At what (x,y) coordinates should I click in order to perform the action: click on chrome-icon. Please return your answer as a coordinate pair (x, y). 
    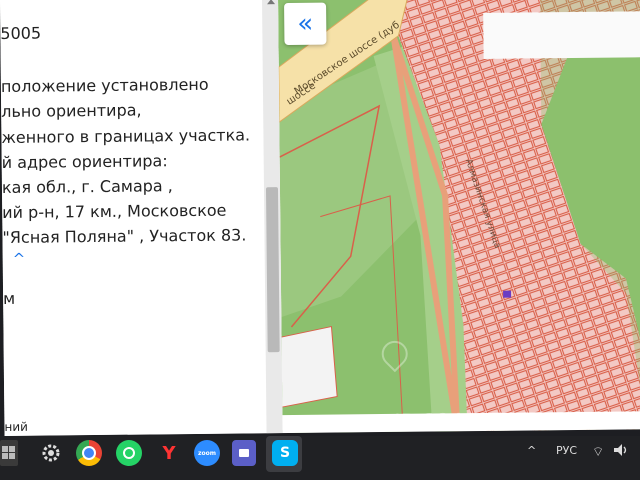
    Looking at the image, I should click on (89, 453).